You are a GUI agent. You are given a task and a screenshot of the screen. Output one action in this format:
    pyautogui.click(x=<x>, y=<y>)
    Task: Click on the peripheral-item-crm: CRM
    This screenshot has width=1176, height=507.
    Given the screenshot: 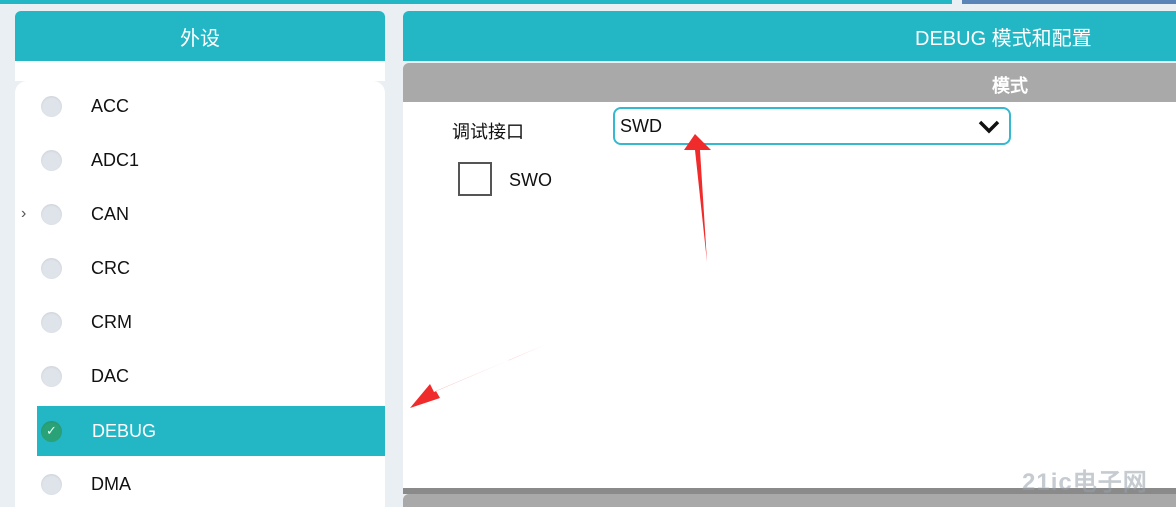 What is the action you would take?
    pyautogui.click(x=211, y=322)
    